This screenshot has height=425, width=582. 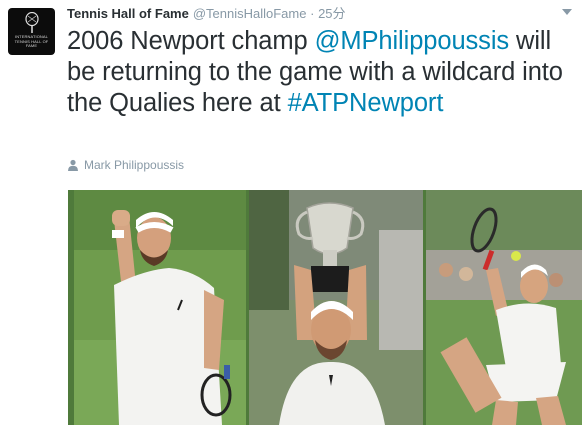 I want to click on person-icon, so click(x=73, y=165).